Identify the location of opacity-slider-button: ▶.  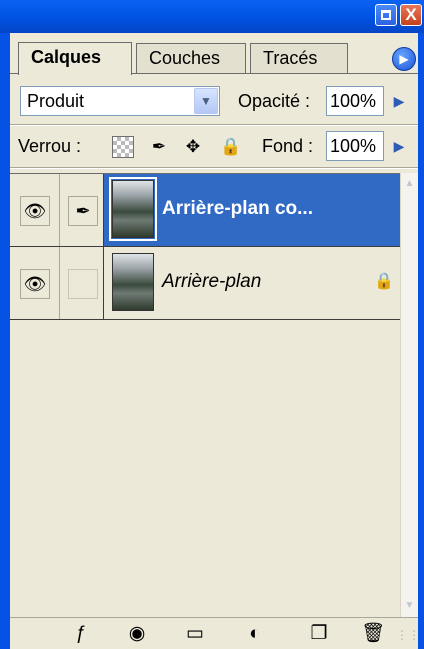
(399, 101).